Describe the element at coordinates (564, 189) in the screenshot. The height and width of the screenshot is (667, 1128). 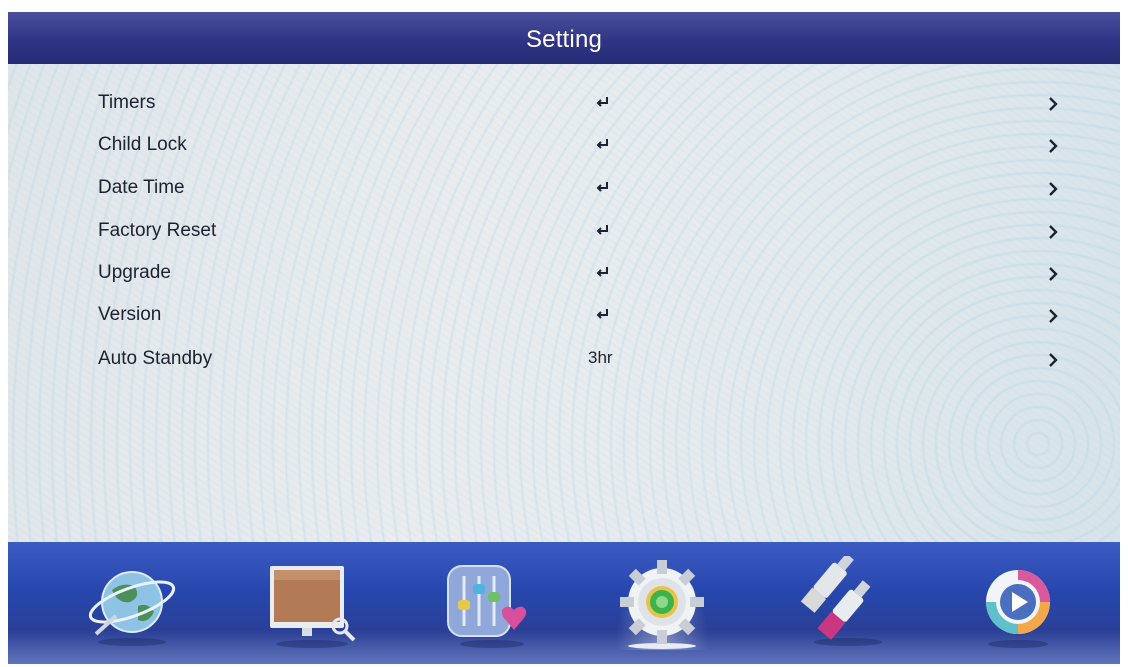
I see `menu-item-date-time: Date Time` at that location.